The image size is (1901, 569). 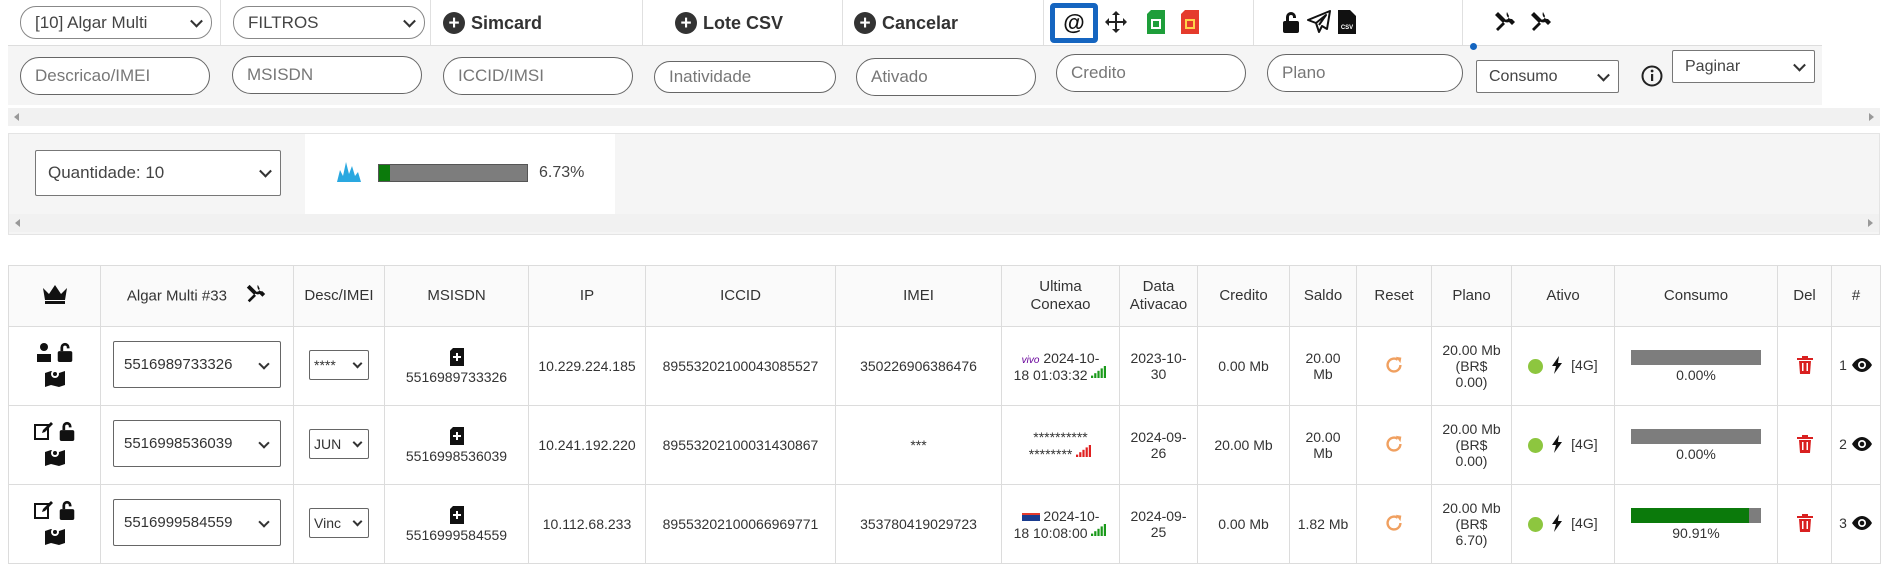 I want to click on row-index: 2, so click(x=1843, y=444).